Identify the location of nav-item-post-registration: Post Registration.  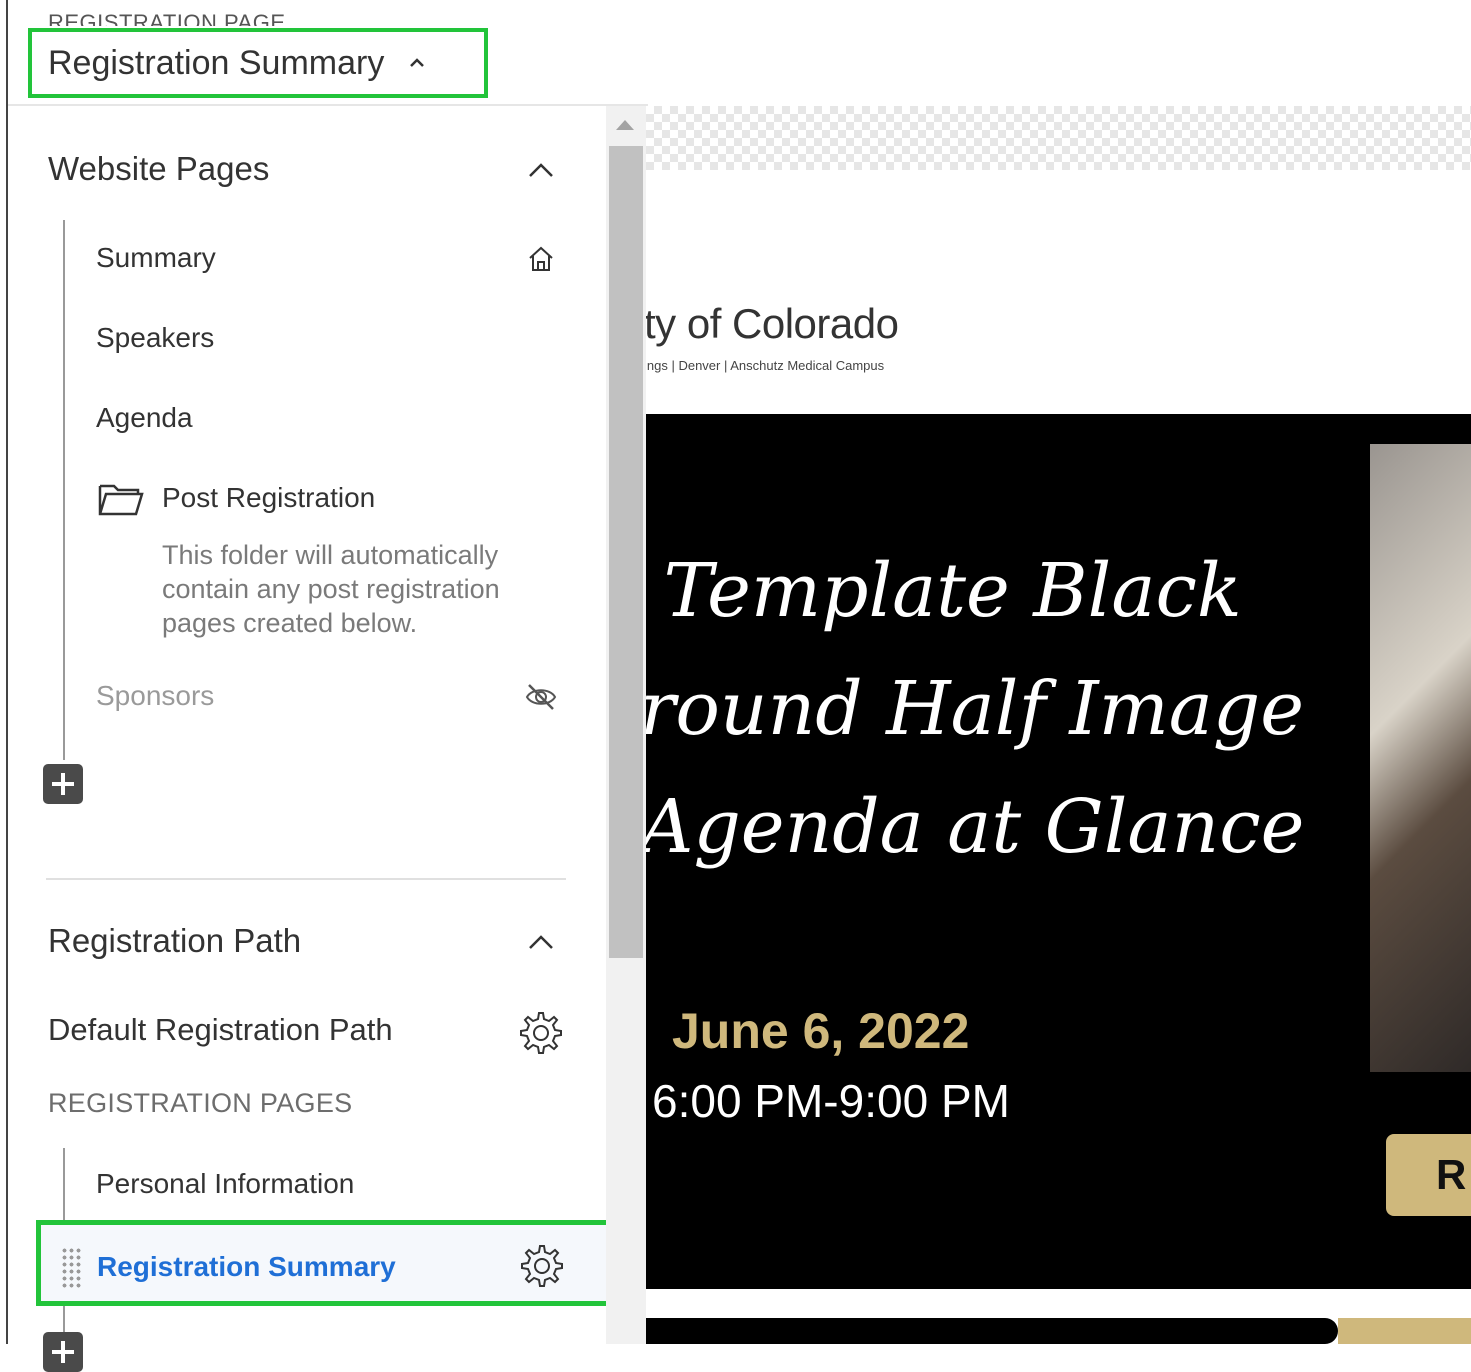
(268, 498).